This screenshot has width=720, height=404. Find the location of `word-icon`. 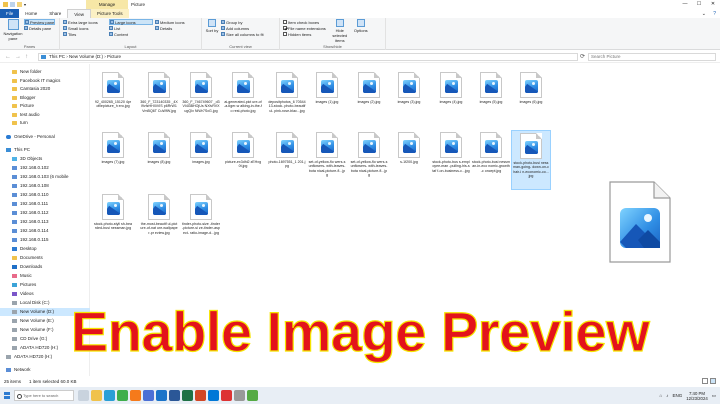

word-icon is located at coordinates (174, 395).